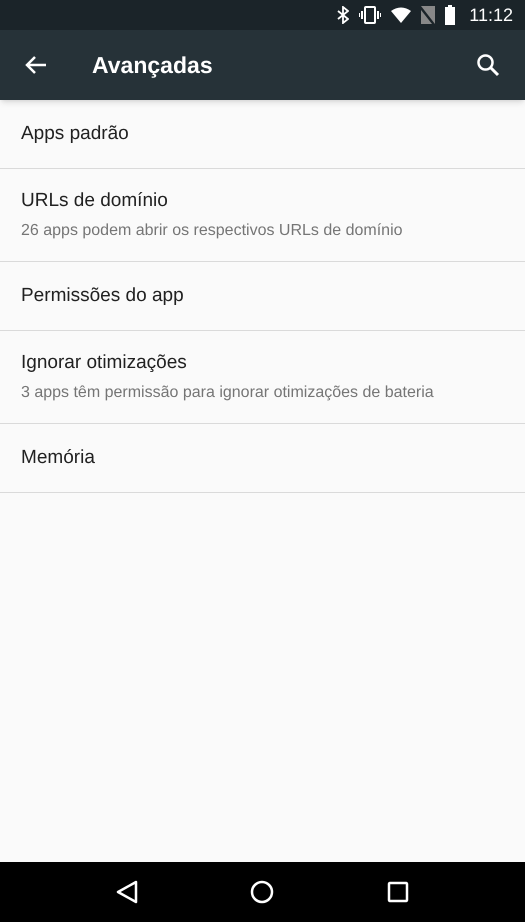  What do you see at coordinates (370, 15) in the screenshot?
I see `vibrate-icon` at bounding box center [370, 15].